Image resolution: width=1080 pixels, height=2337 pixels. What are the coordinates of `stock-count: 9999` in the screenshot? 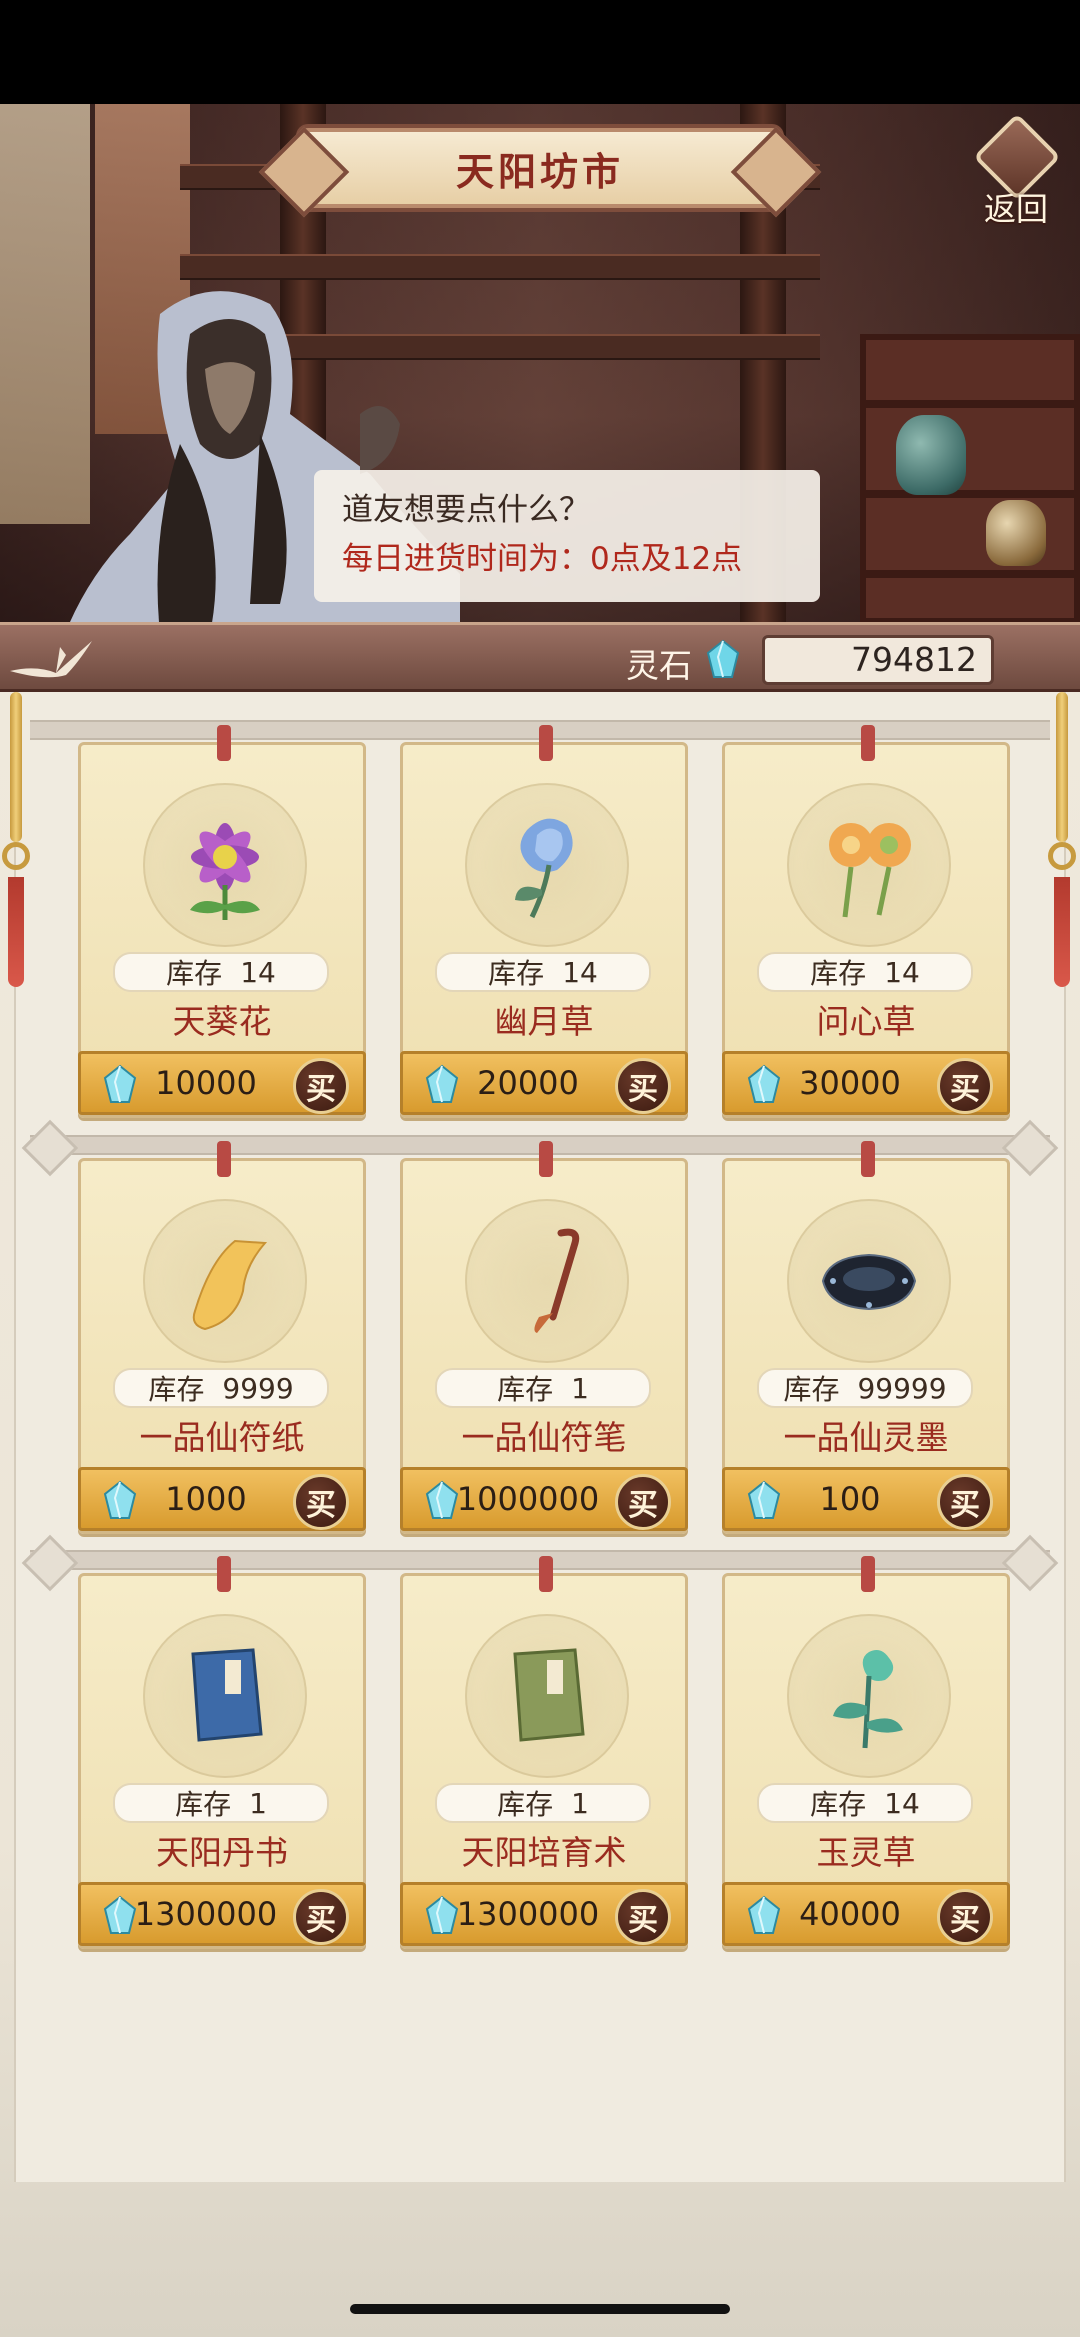 It's located at (258, 1388).